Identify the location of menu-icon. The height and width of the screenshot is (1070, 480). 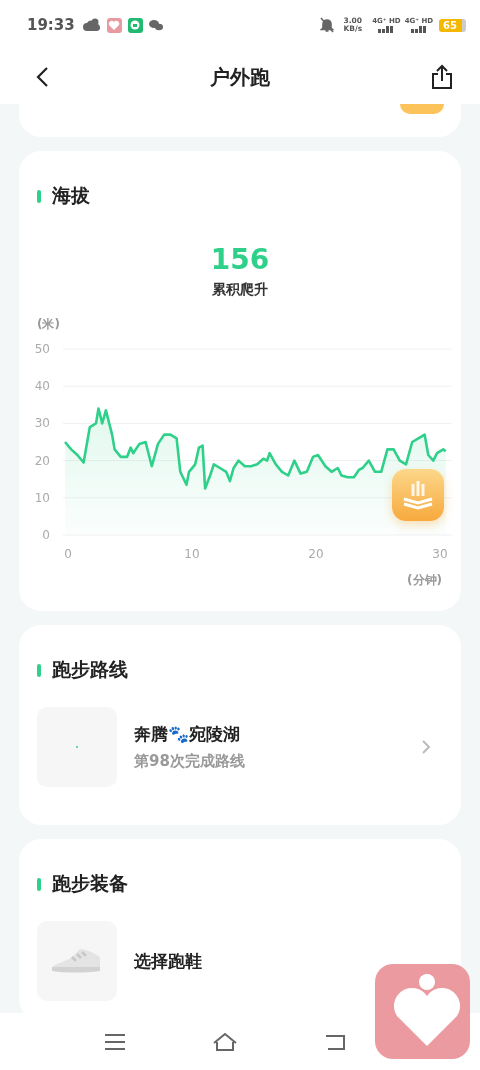
(115, 1041).